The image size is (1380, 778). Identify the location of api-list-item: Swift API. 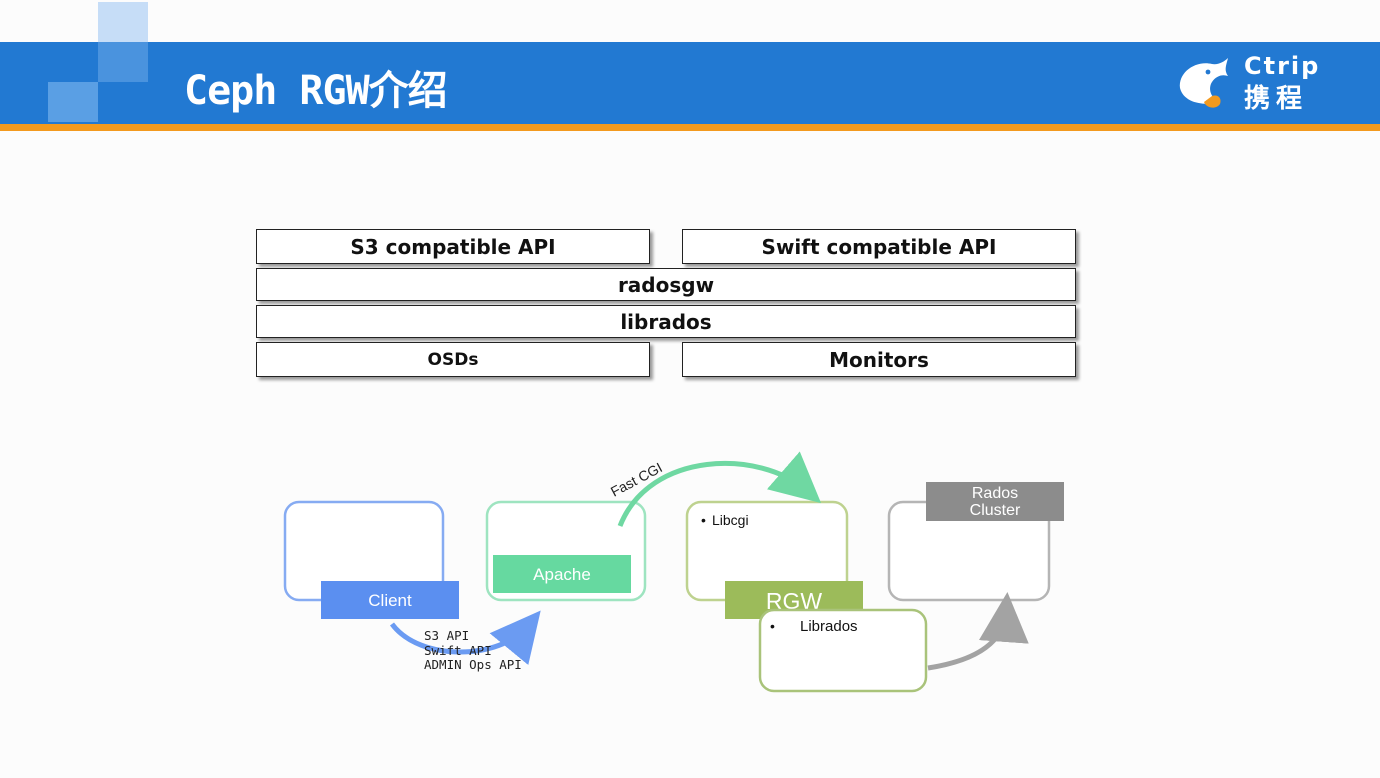
(458, 650).